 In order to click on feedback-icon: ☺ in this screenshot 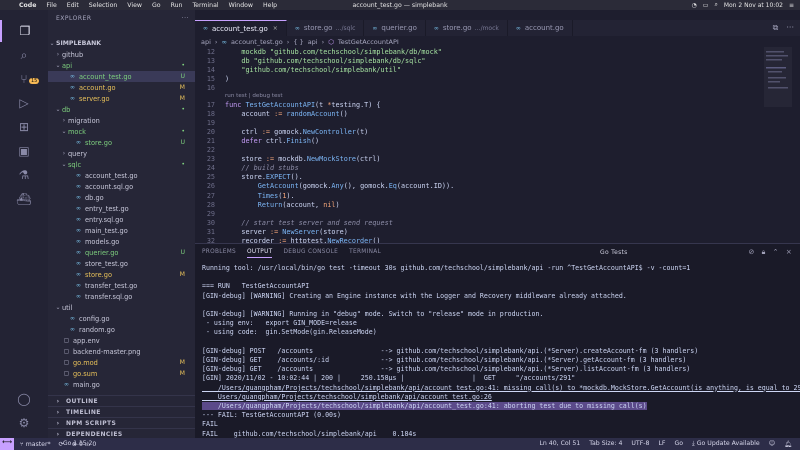, I will do `click(772, 444)`.